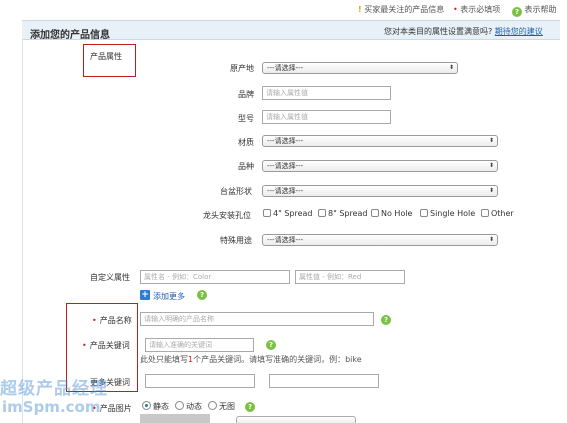 This screenshot has width=567, height=423. I want to click on image-type-static: 静态, so click(155, 406).